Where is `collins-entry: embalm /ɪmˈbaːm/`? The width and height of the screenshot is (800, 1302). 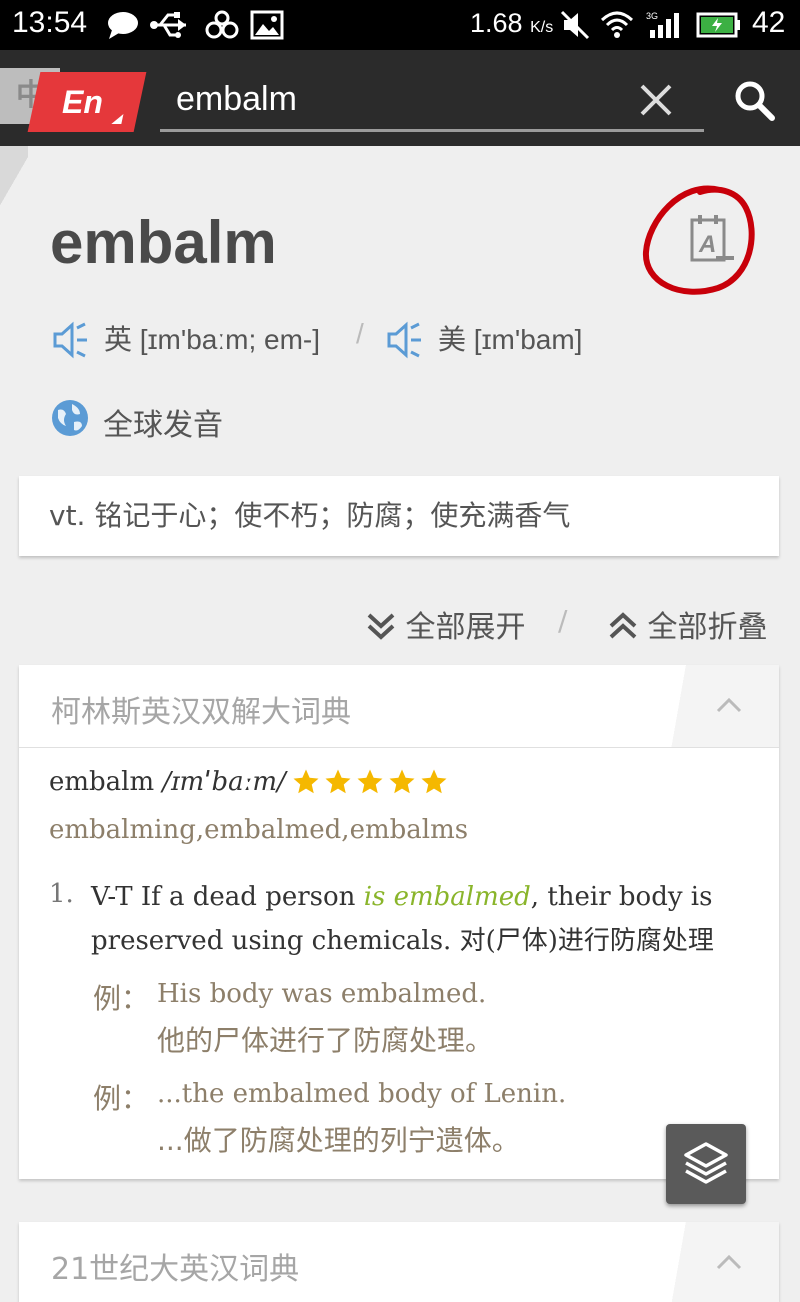 collins-entry: embalm /ɪmˈbaːm/ is located at coordinates (167, 782).